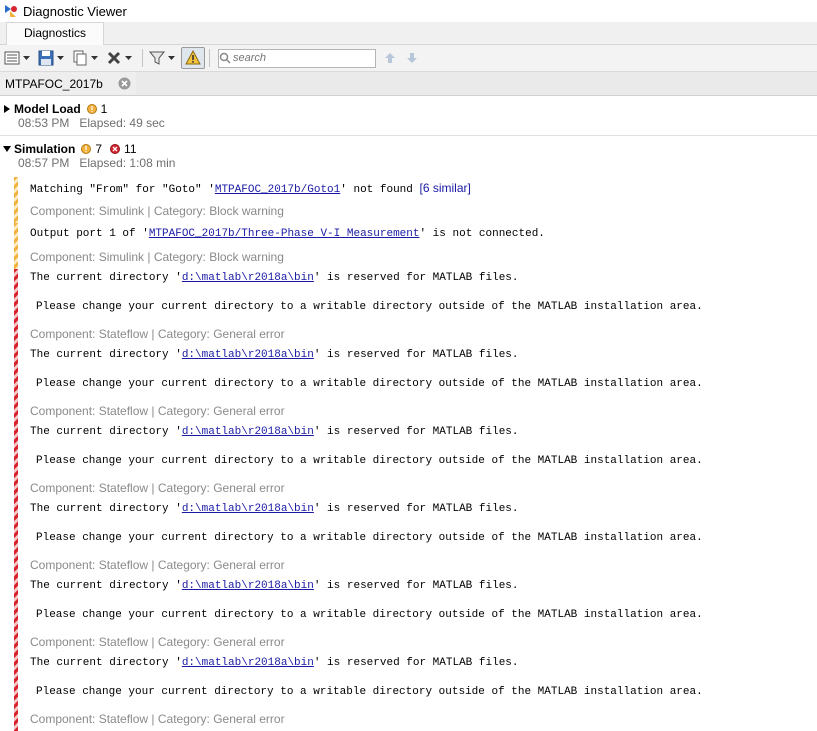 This screenshot has width=817, height=731. Describe the element at coordinates (408, 163) in the screenshot. I see `section-timestamp: 08:57 PM Elapsed: 1:08 min` at that location.